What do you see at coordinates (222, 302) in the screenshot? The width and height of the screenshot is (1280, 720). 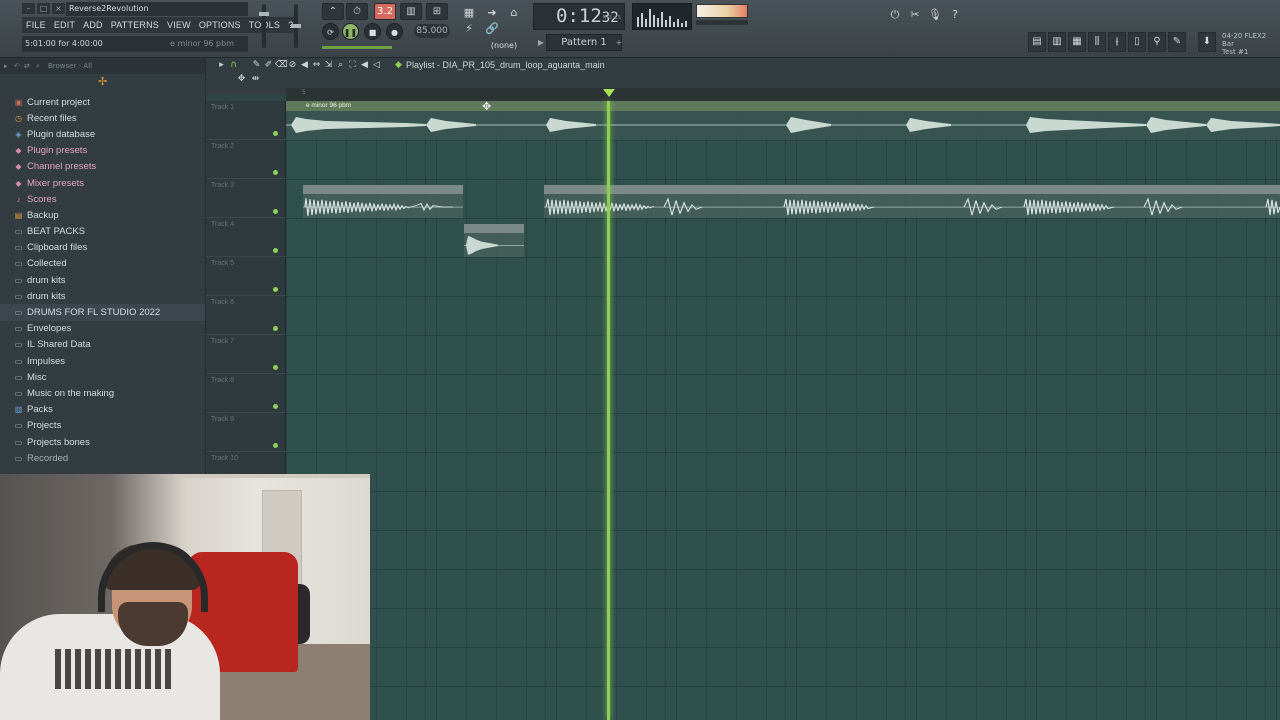 I see `track-name: Track 6` at bounding box center [222, 302].